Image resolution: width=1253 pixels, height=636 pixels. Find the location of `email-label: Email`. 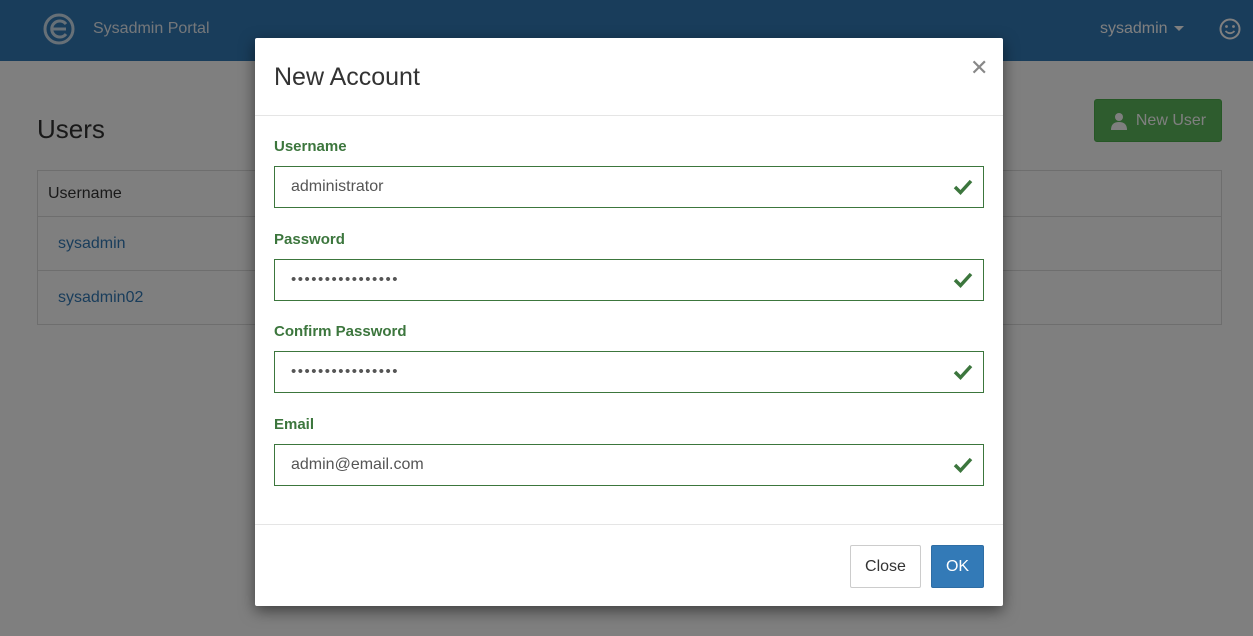

email-label: Email is located at coordinates (294, 424).